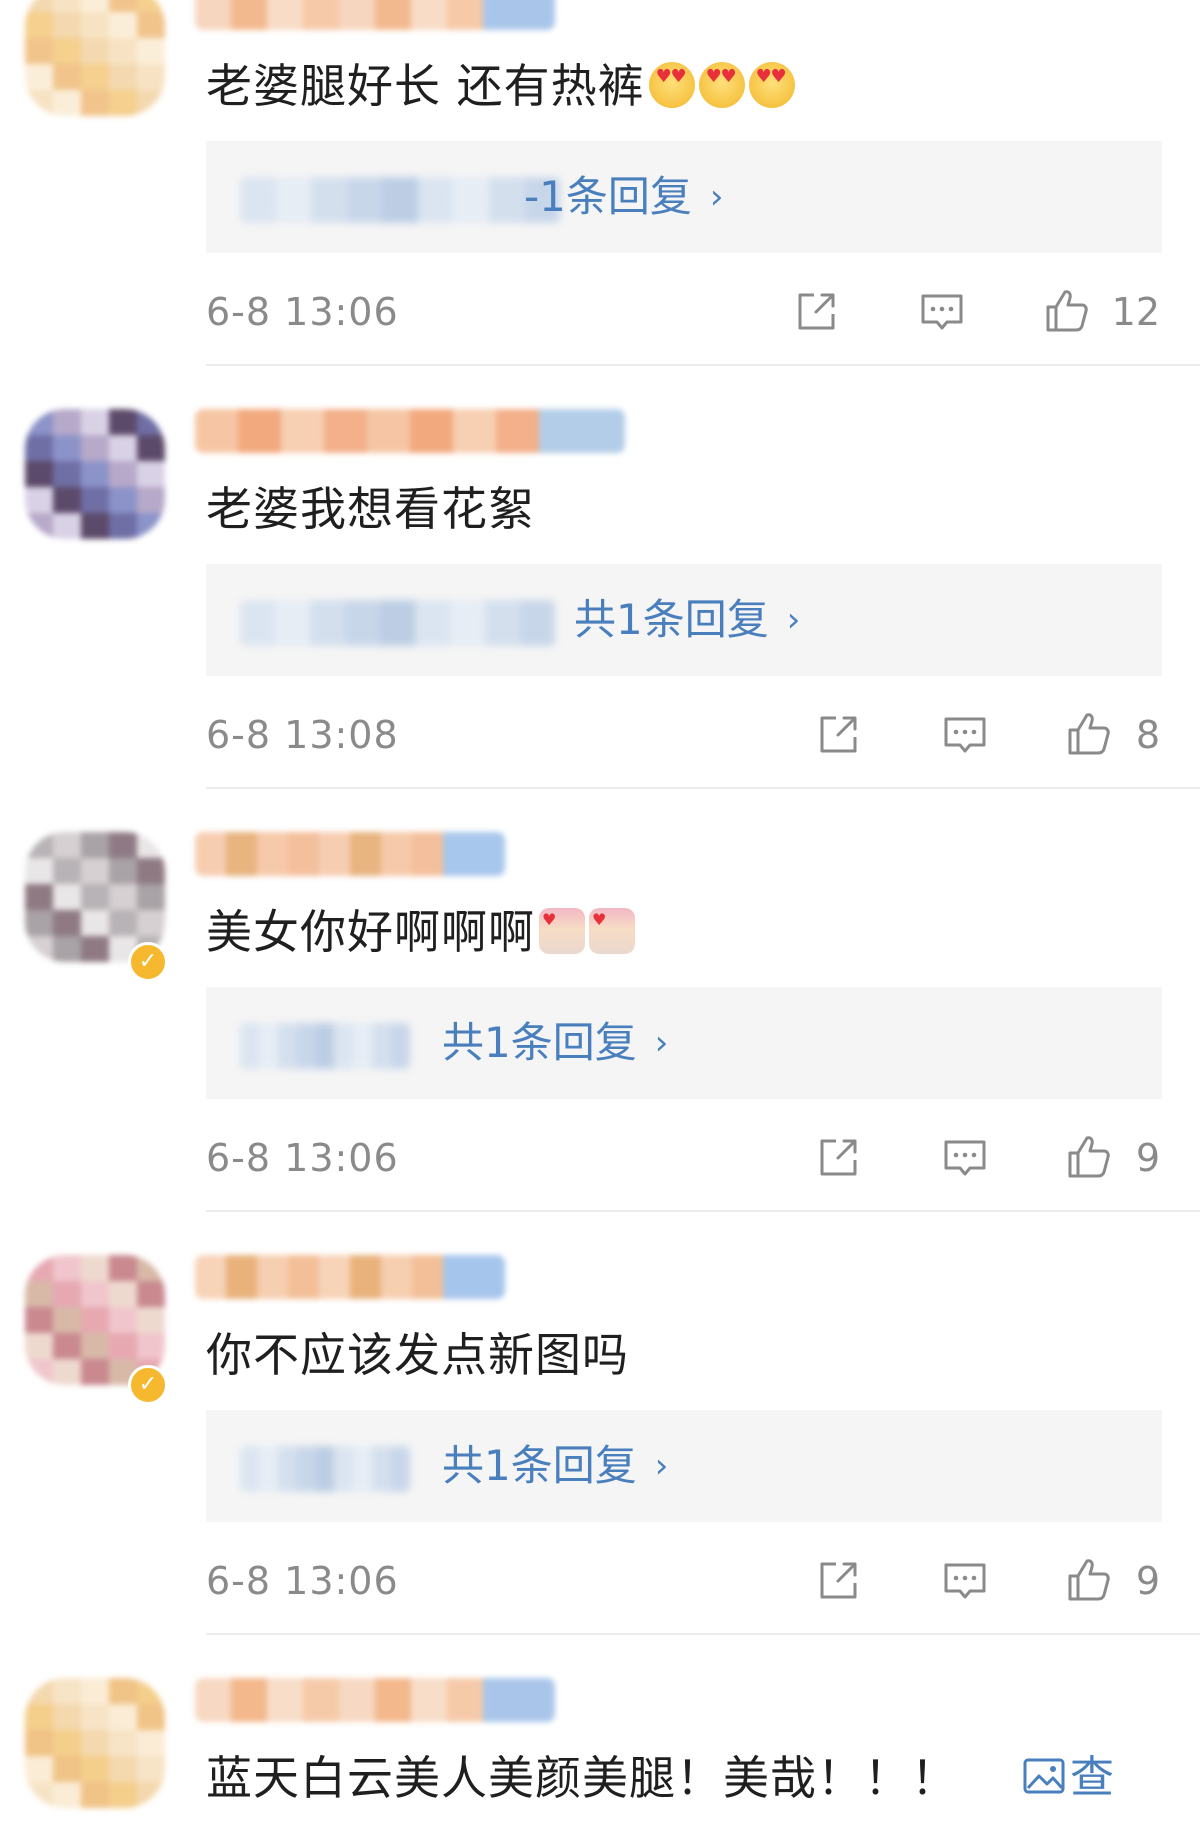 This screenshot has height=1838, width=1200. What do you see at coordinates (612, 922) in the screenshot?
I see `bride-emoji` at bounding box center [612, 922].